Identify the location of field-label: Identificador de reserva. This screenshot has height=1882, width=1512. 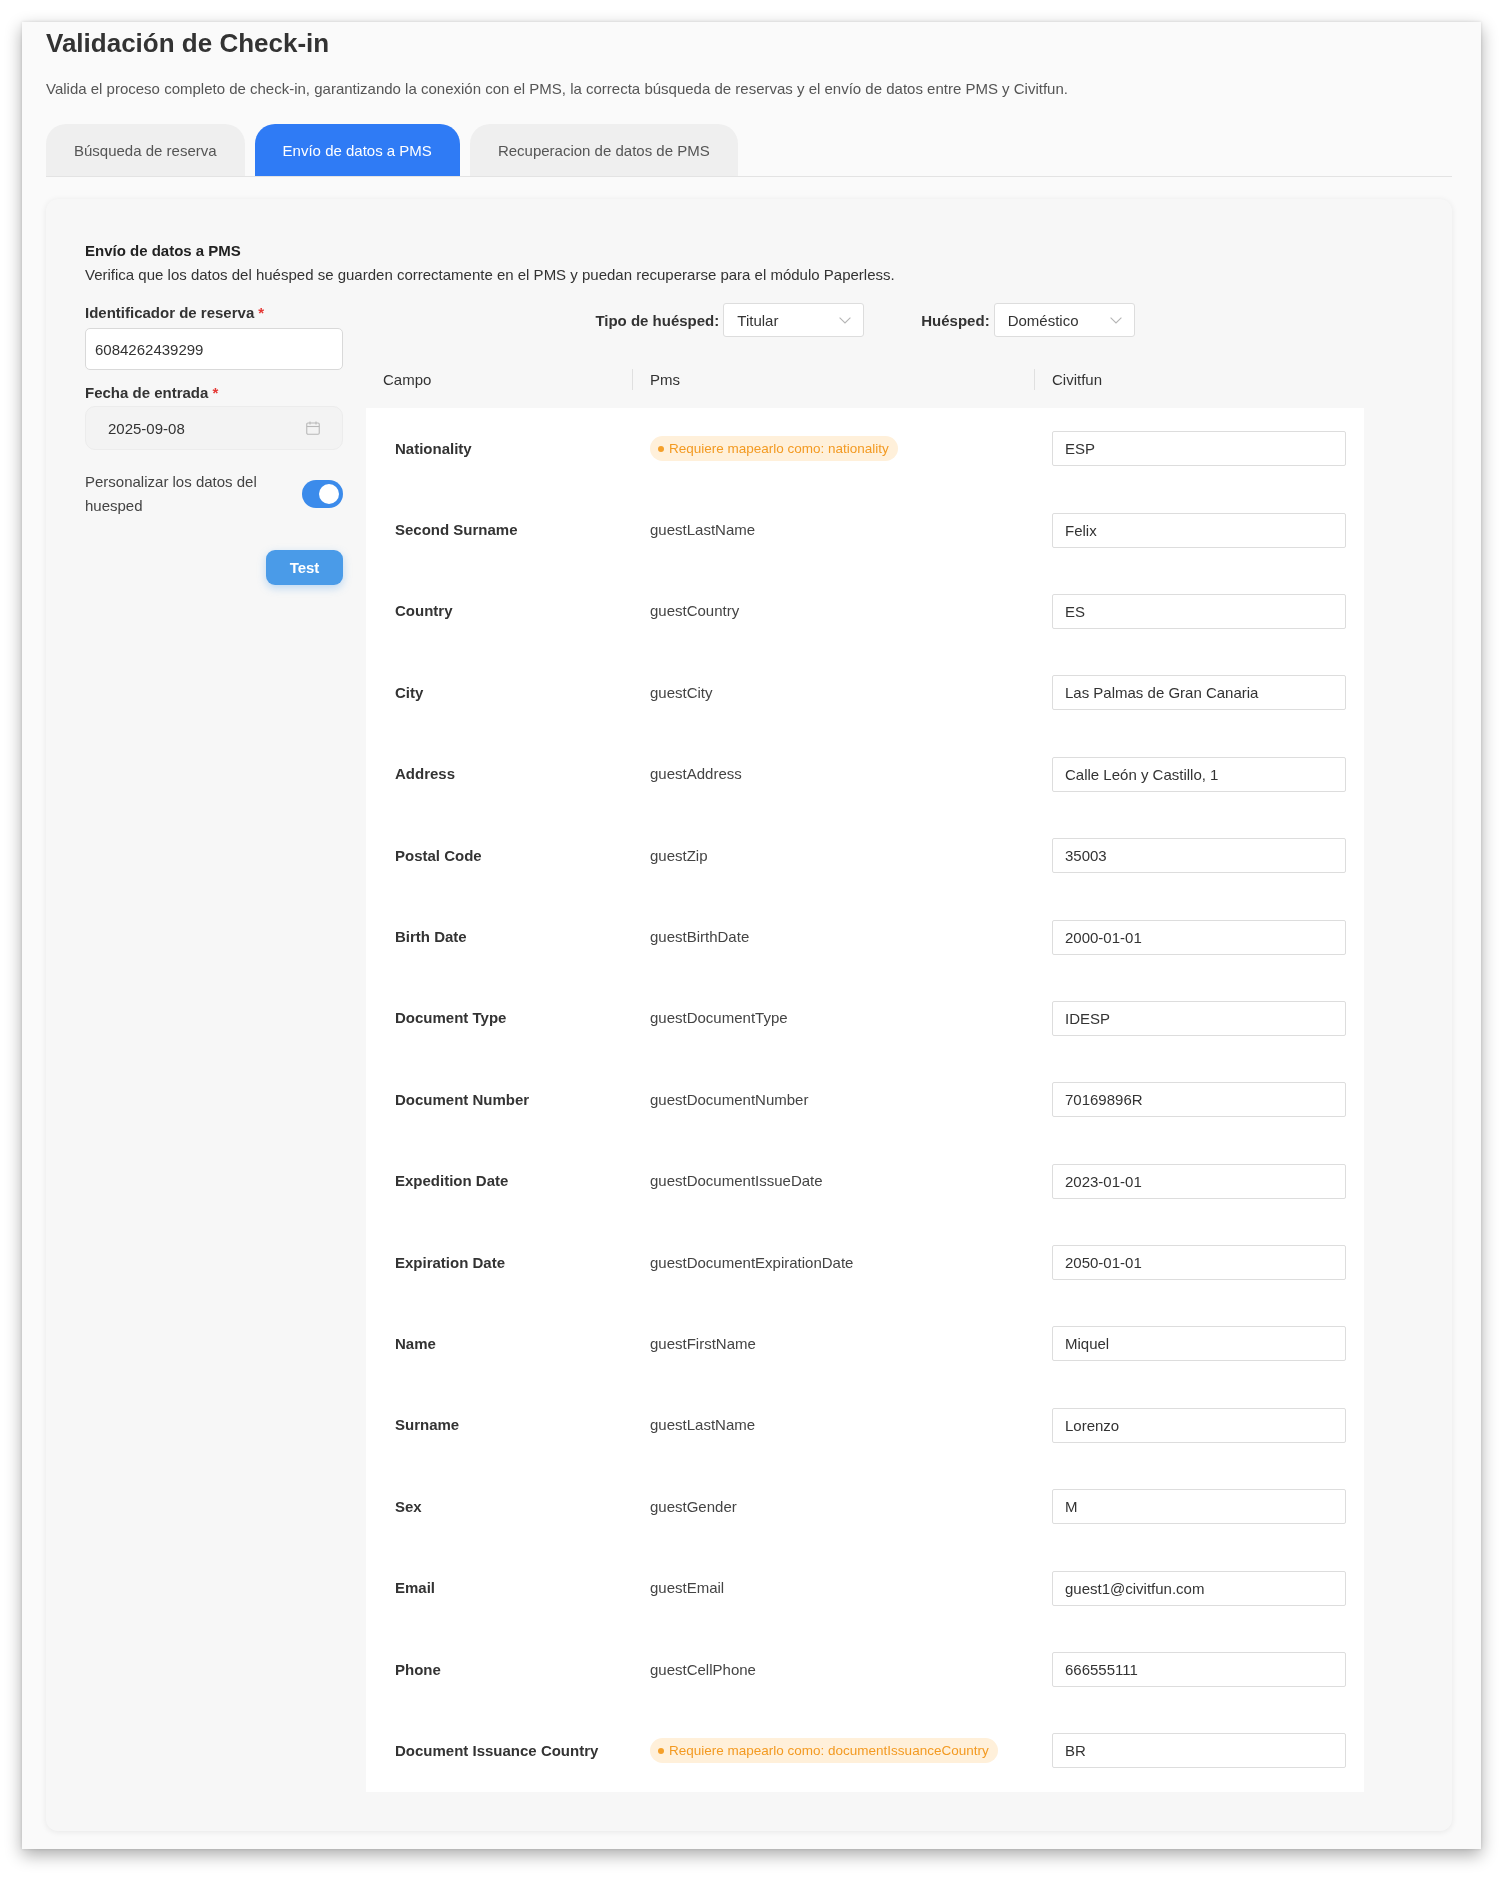
(170, 312).